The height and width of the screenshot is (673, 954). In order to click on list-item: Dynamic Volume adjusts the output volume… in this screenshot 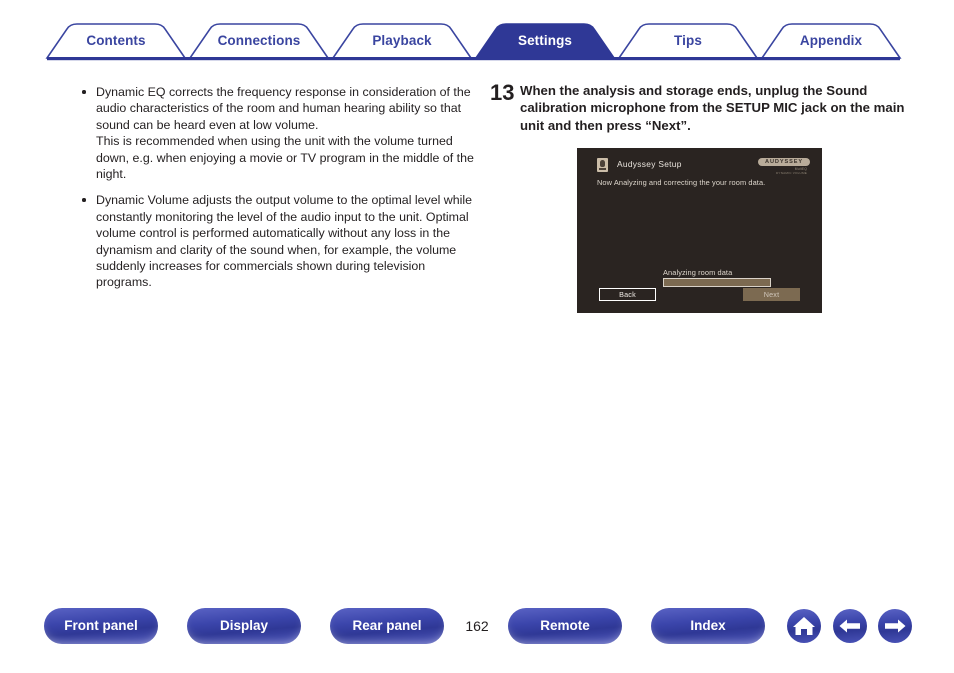, I will do `click(278, 241)`.